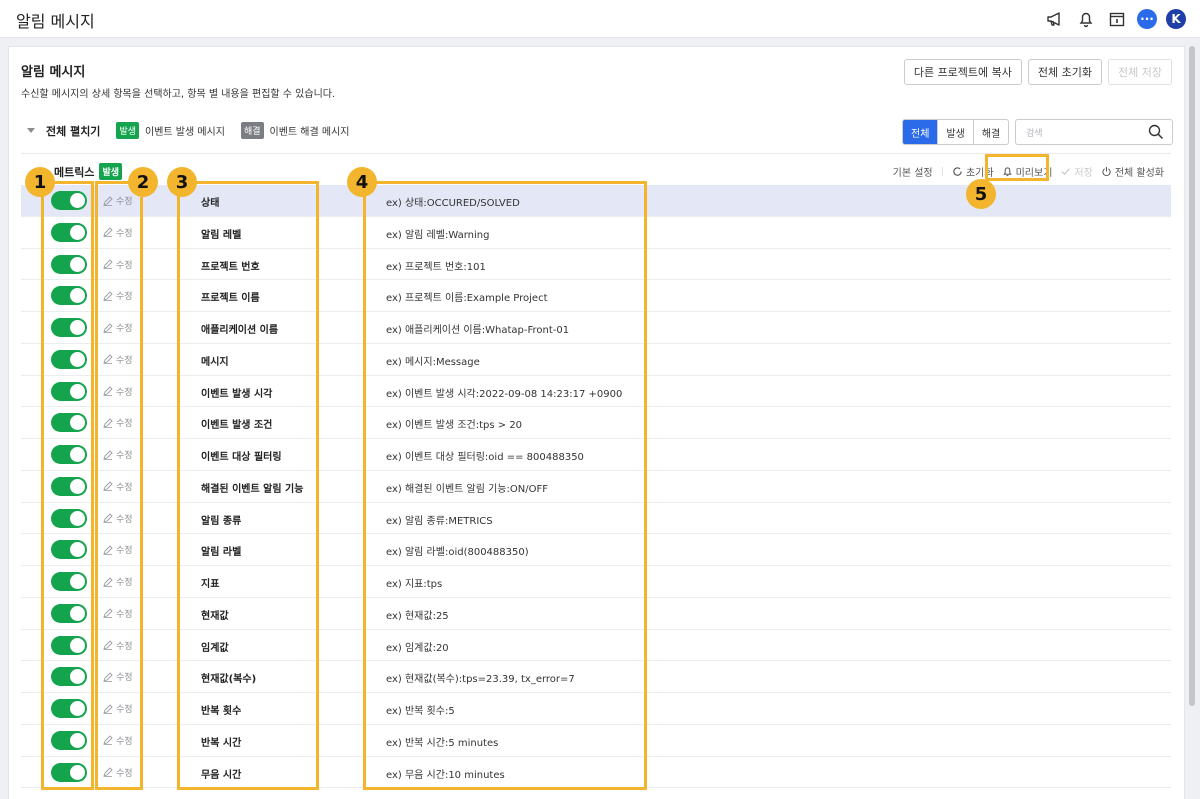  I want to click on table-row: 수정 지표 ex) 지표:tps, so click(596, 582).